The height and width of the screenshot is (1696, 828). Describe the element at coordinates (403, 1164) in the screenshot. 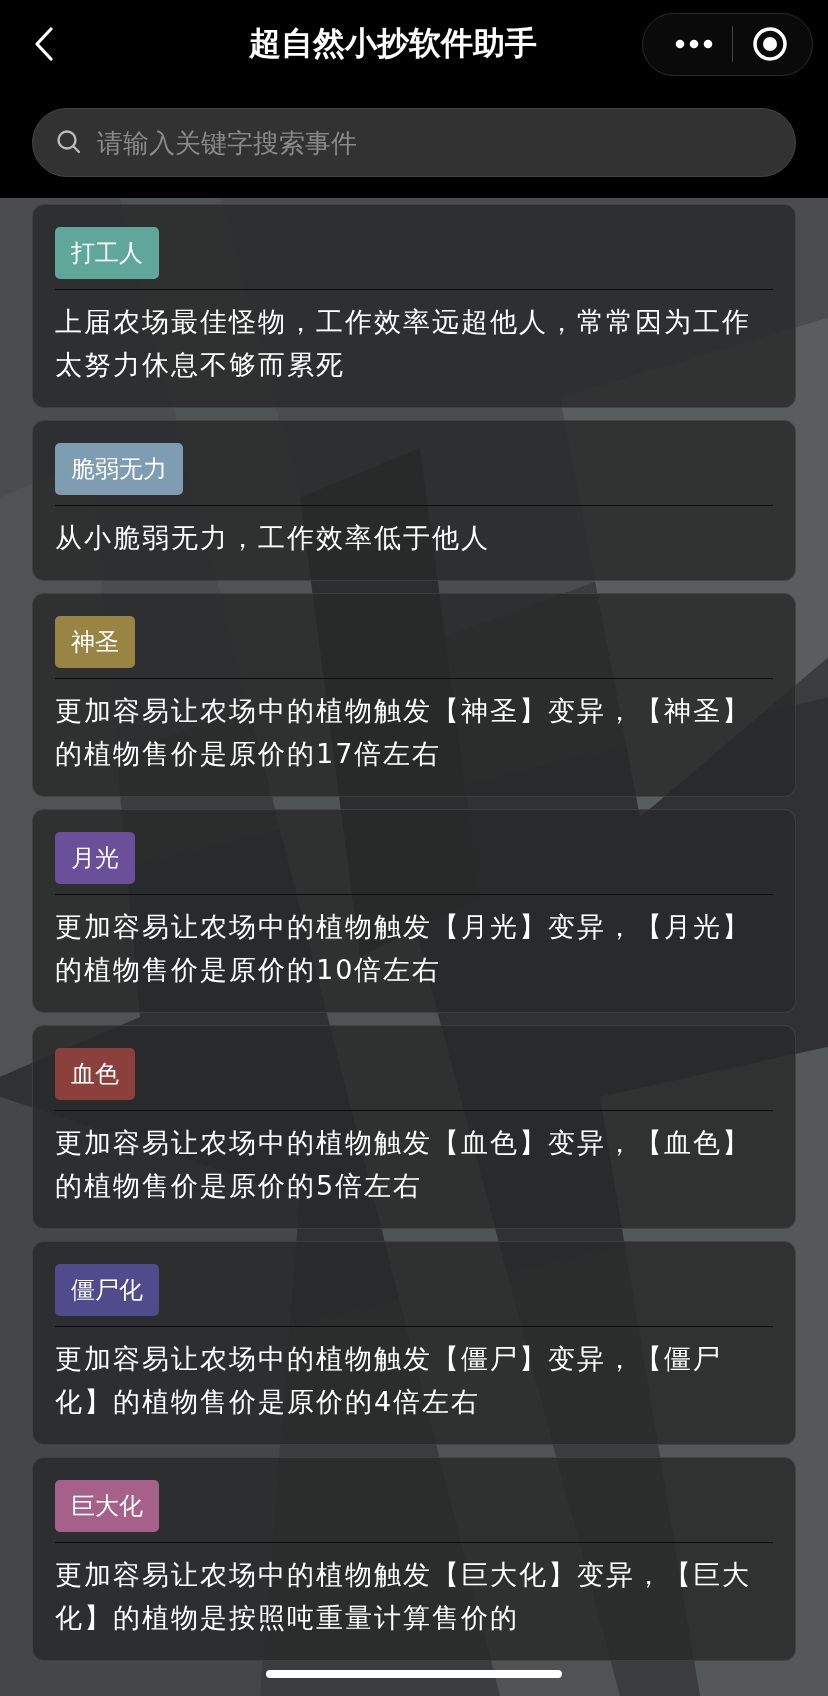

I see `trait-description: 更加容易让农场中的植物触发【血色】变异，【血色】的植物售价是原价的5倍左右` at that location.